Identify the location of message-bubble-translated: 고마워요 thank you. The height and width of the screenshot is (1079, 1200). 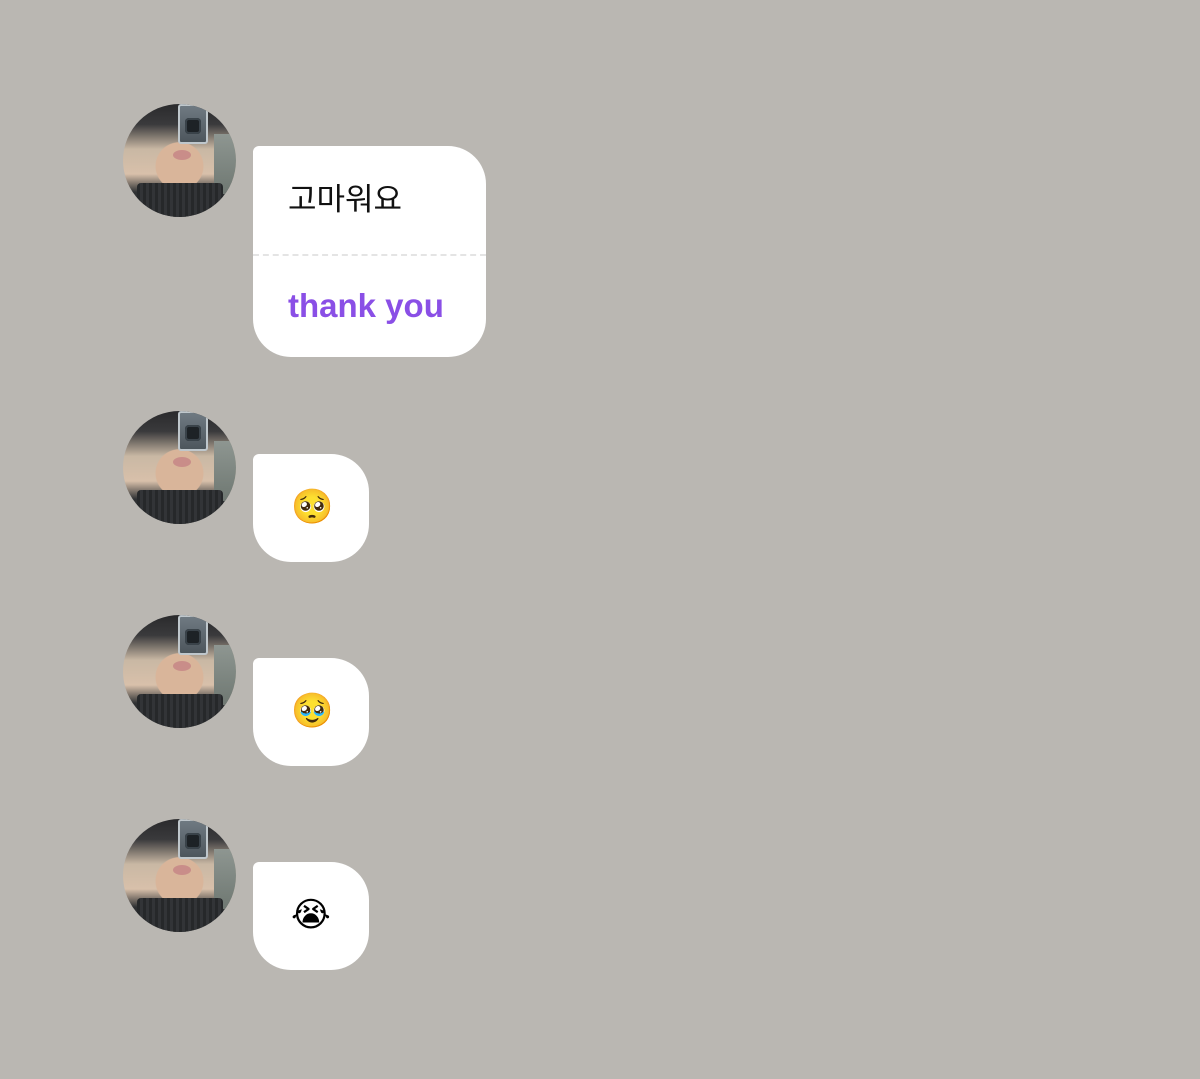
(369, 251).